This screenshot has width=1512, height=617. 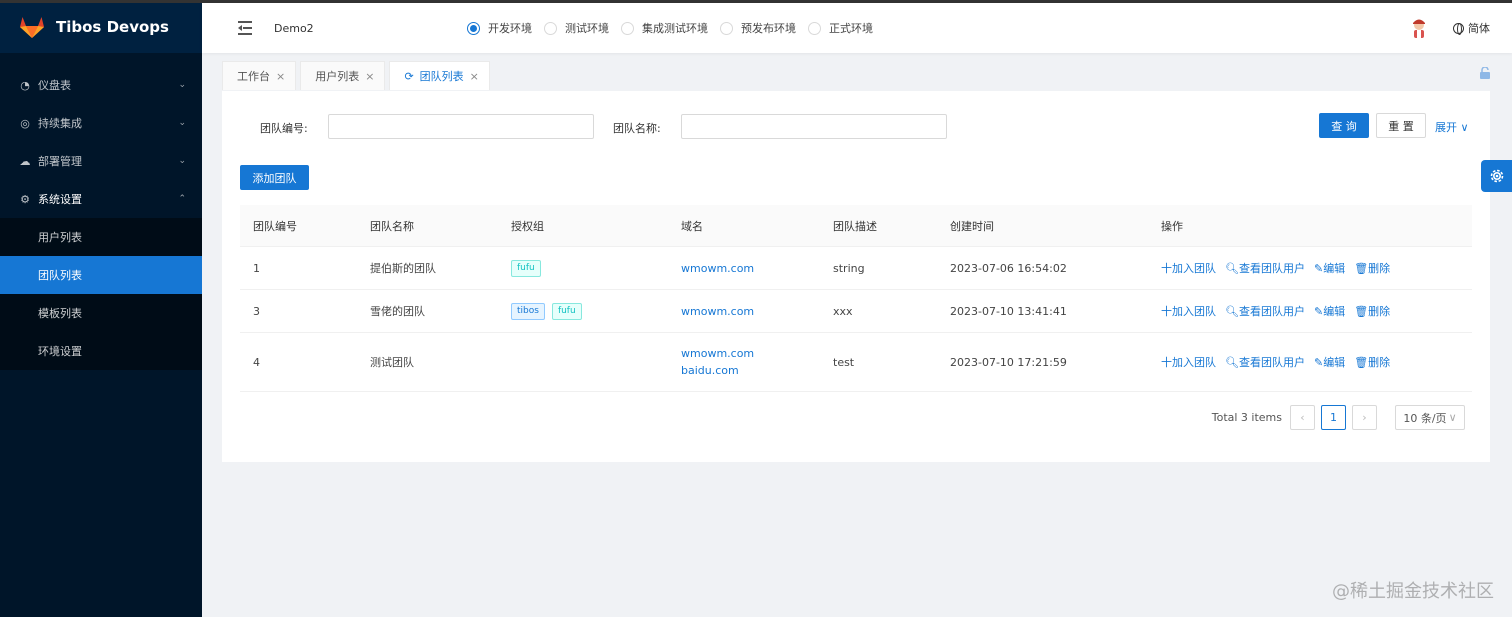 I want to click on sidebar-item-settings: ⚙ 系统设置 ⌃, so click(x=101, y=199).